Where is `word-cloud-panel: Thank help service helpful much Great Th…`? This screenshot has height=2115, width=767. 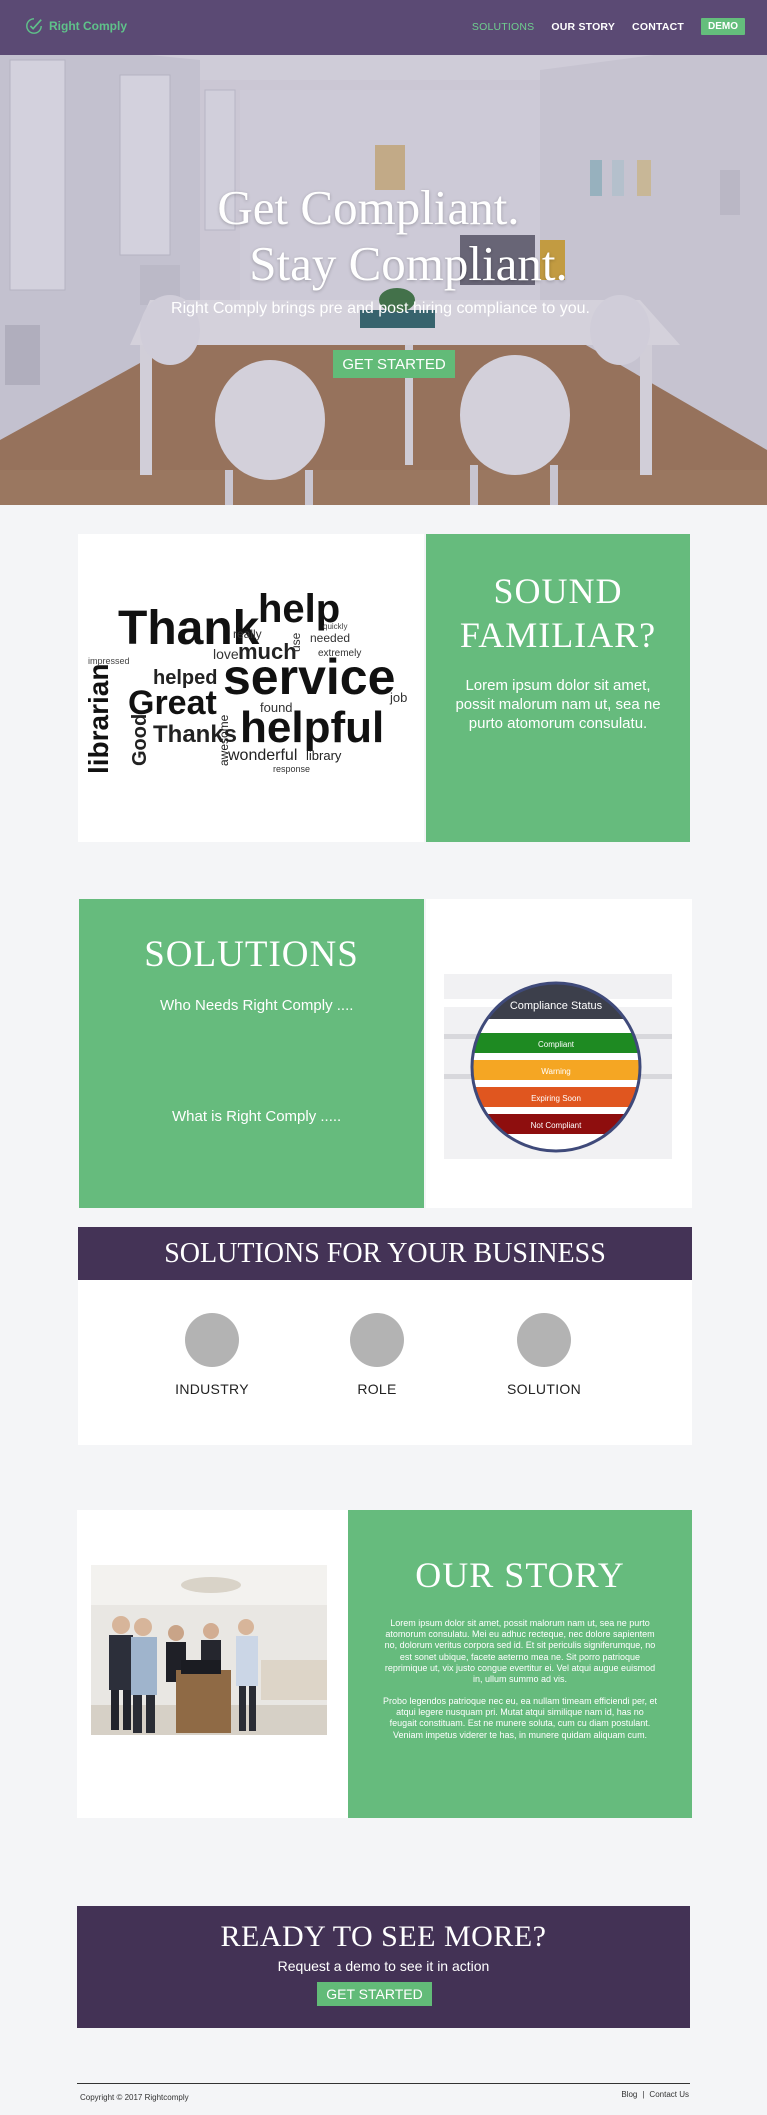 word-cloud-panel: Thank help service helpful much Great Th… is located at coordinates (251, 688).